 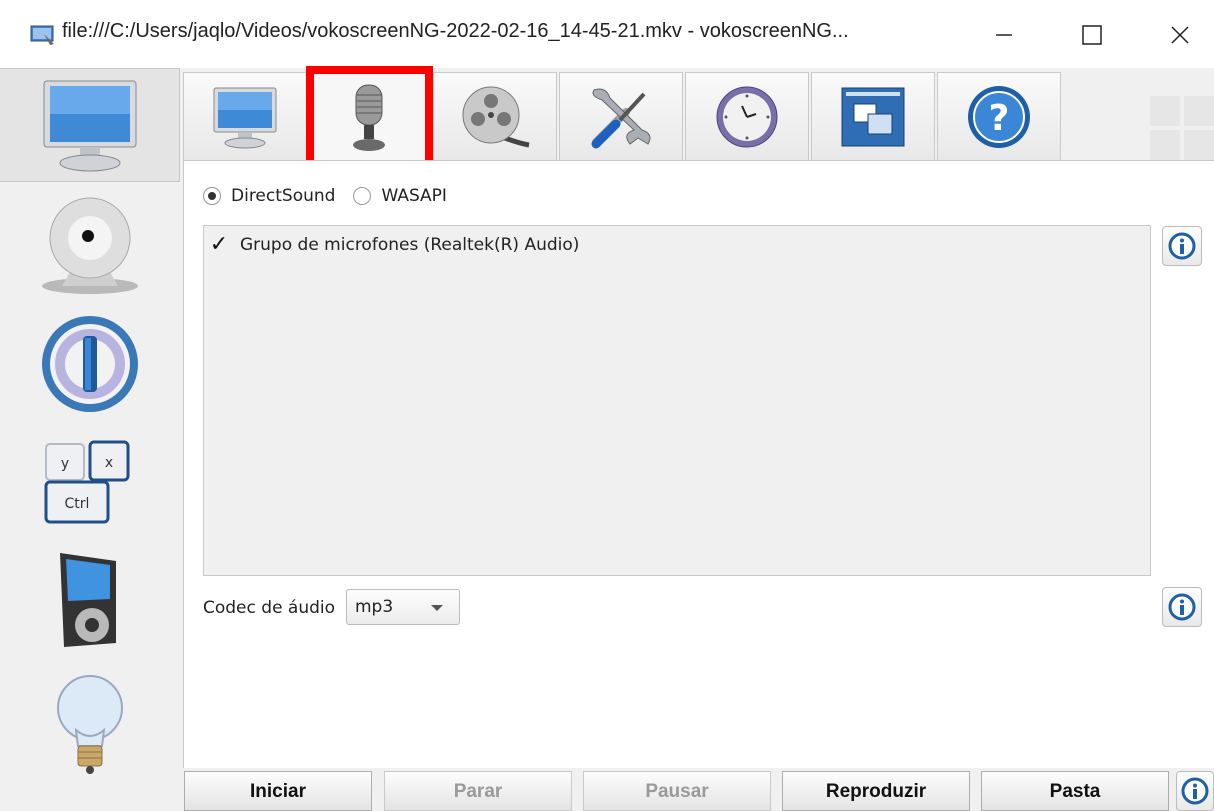 I want to click on chevron-down-icon, so click(x=437, y=608).